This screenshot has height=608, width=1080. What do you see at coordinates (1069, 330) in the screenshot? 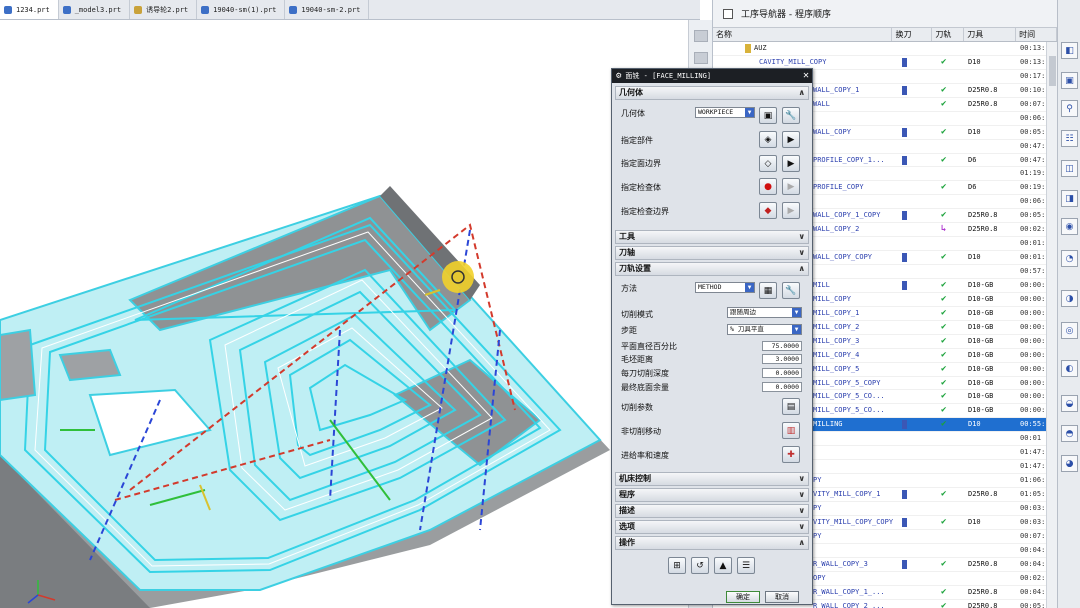
I see `web-browser-icon: ◎` at bounding box center [1069, 330].